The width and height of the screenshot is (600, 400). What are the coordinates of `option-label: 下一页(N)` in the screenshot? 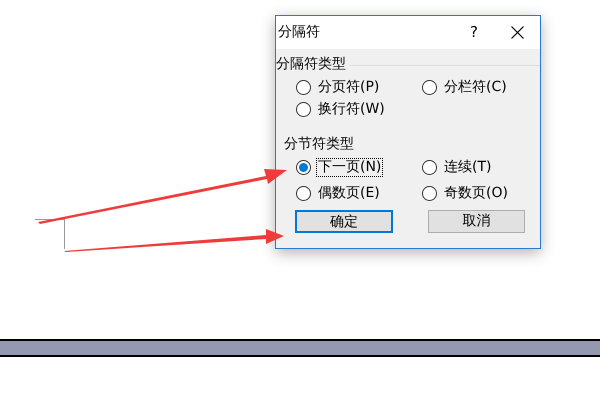 It's located at (350, 167).